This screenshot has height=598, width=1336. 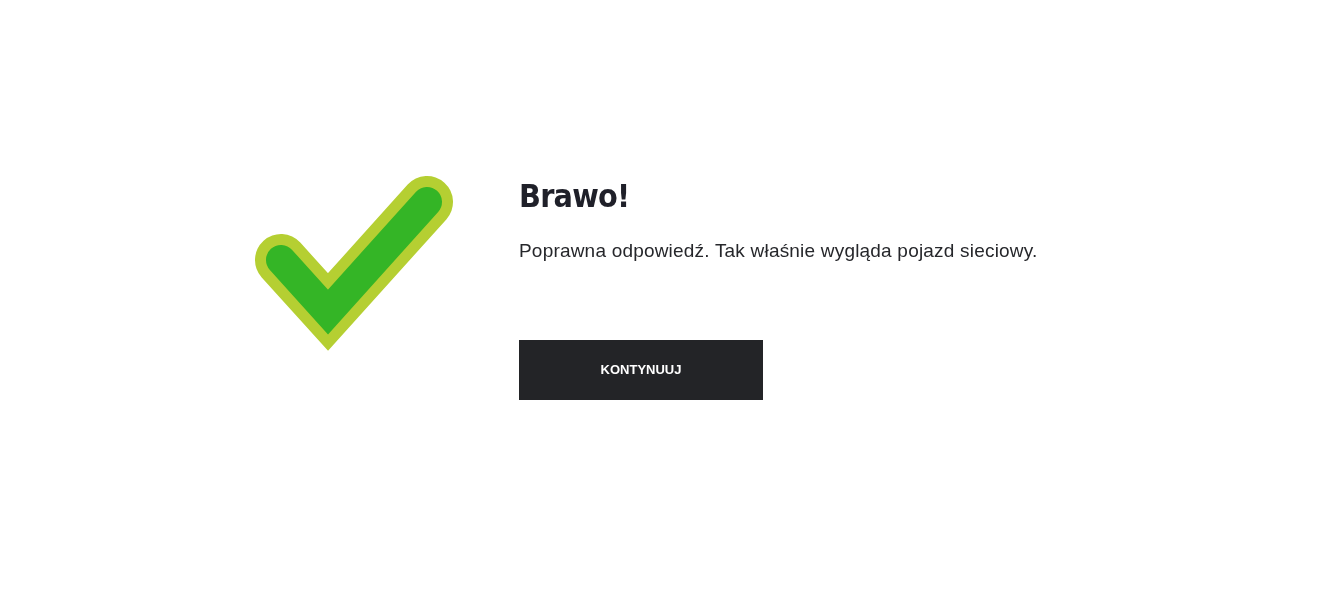 What do you see at coordinates (575, 196) in the screenshot?
I see `heading: Brawo!` at bounding box center [575, 196].